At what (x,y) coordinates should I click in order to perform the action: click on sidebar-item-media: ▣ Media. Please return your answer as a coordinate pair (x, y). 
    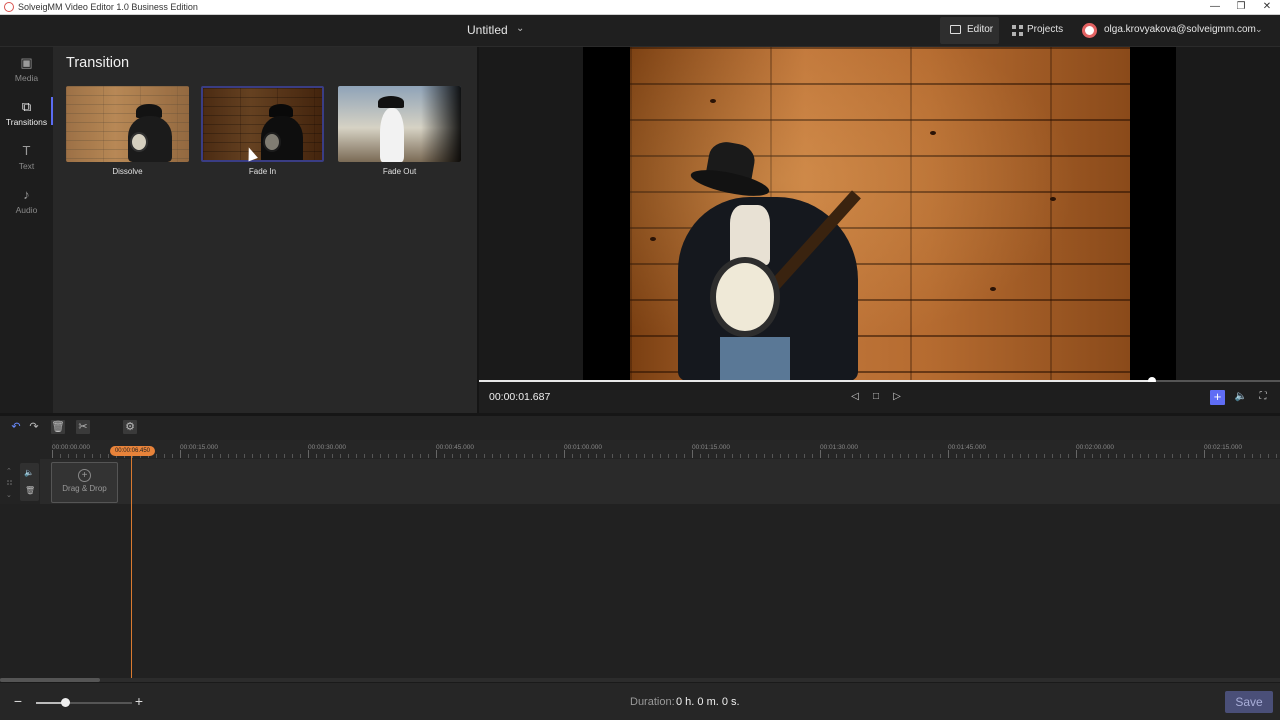
    Looking at the image, I should click on (26, 75).